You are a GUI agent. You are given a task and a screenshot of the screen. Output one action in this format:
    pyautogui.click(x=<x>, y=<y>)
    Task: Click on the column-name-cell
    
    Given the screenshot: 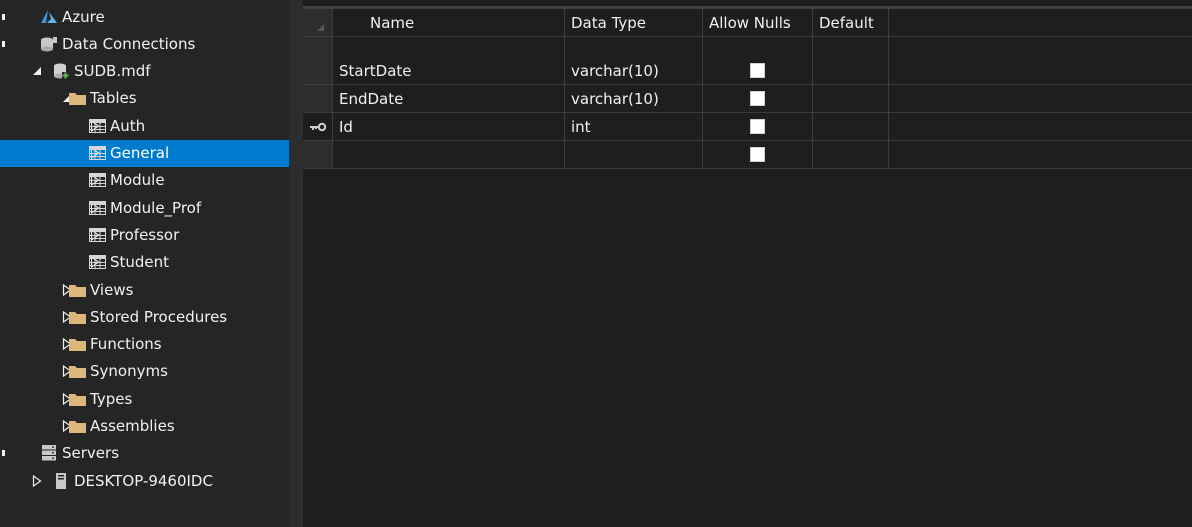 What is the action you would take?
    pyautogui.click(x=449, y=155)
    